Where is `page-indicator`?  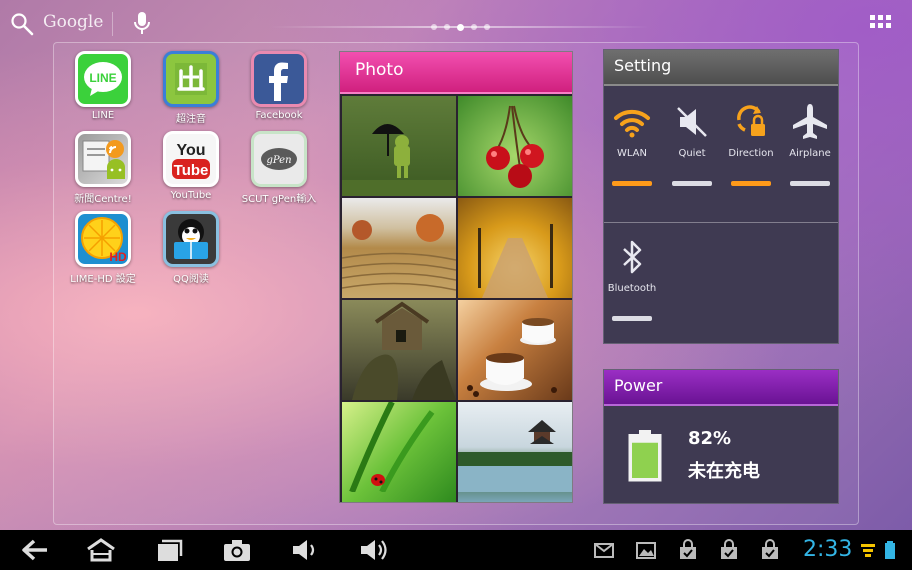
page-indicator is located at coordinates (460, 27).